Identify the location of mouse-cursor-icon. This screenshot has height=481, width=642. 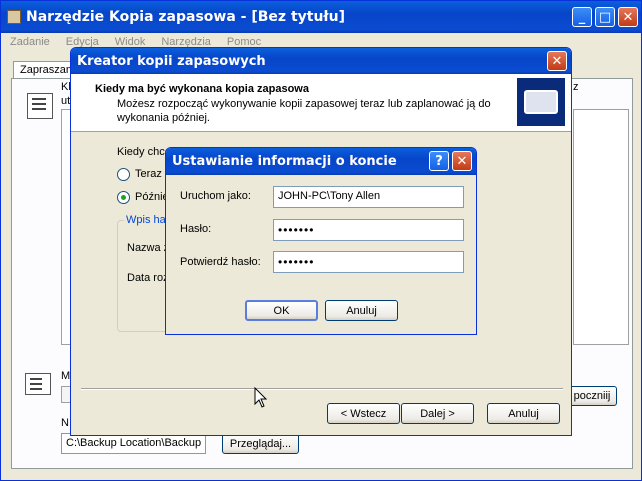
(261, 397).